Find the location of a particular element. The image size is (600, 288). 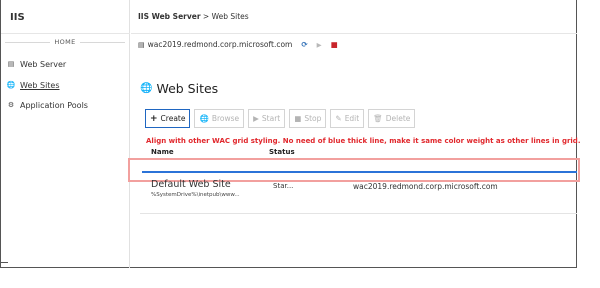

page-title-text: Web Sites is located at coordinates (187, 88).